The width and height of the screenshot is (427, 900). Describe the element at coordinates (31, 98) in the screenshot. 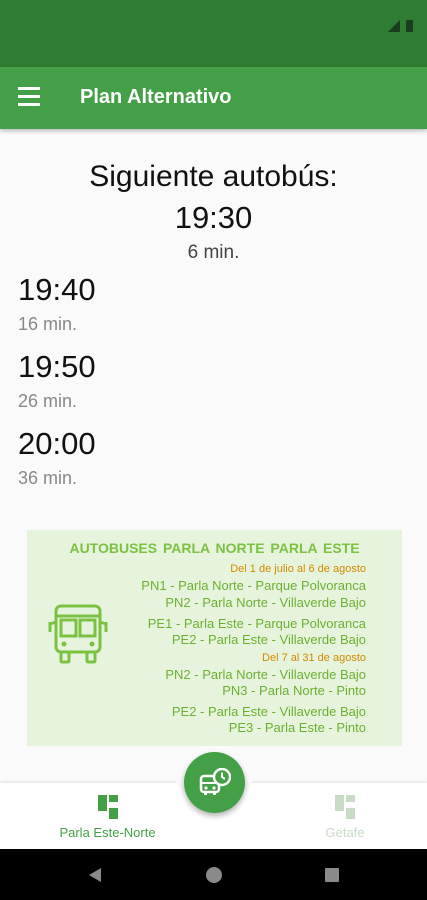

I see `hamburger-menu-icon` at that location.